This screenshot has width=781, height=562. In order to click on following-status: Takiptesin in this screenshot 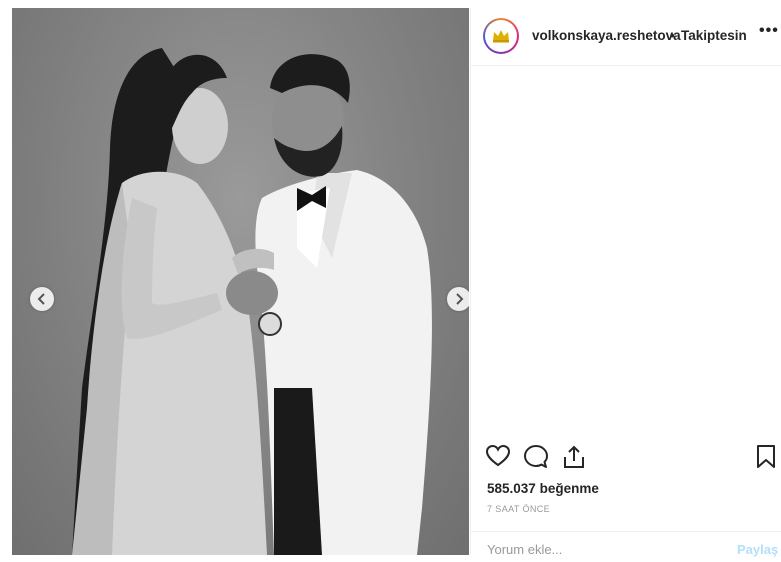, I will do `click(714, 35)`.